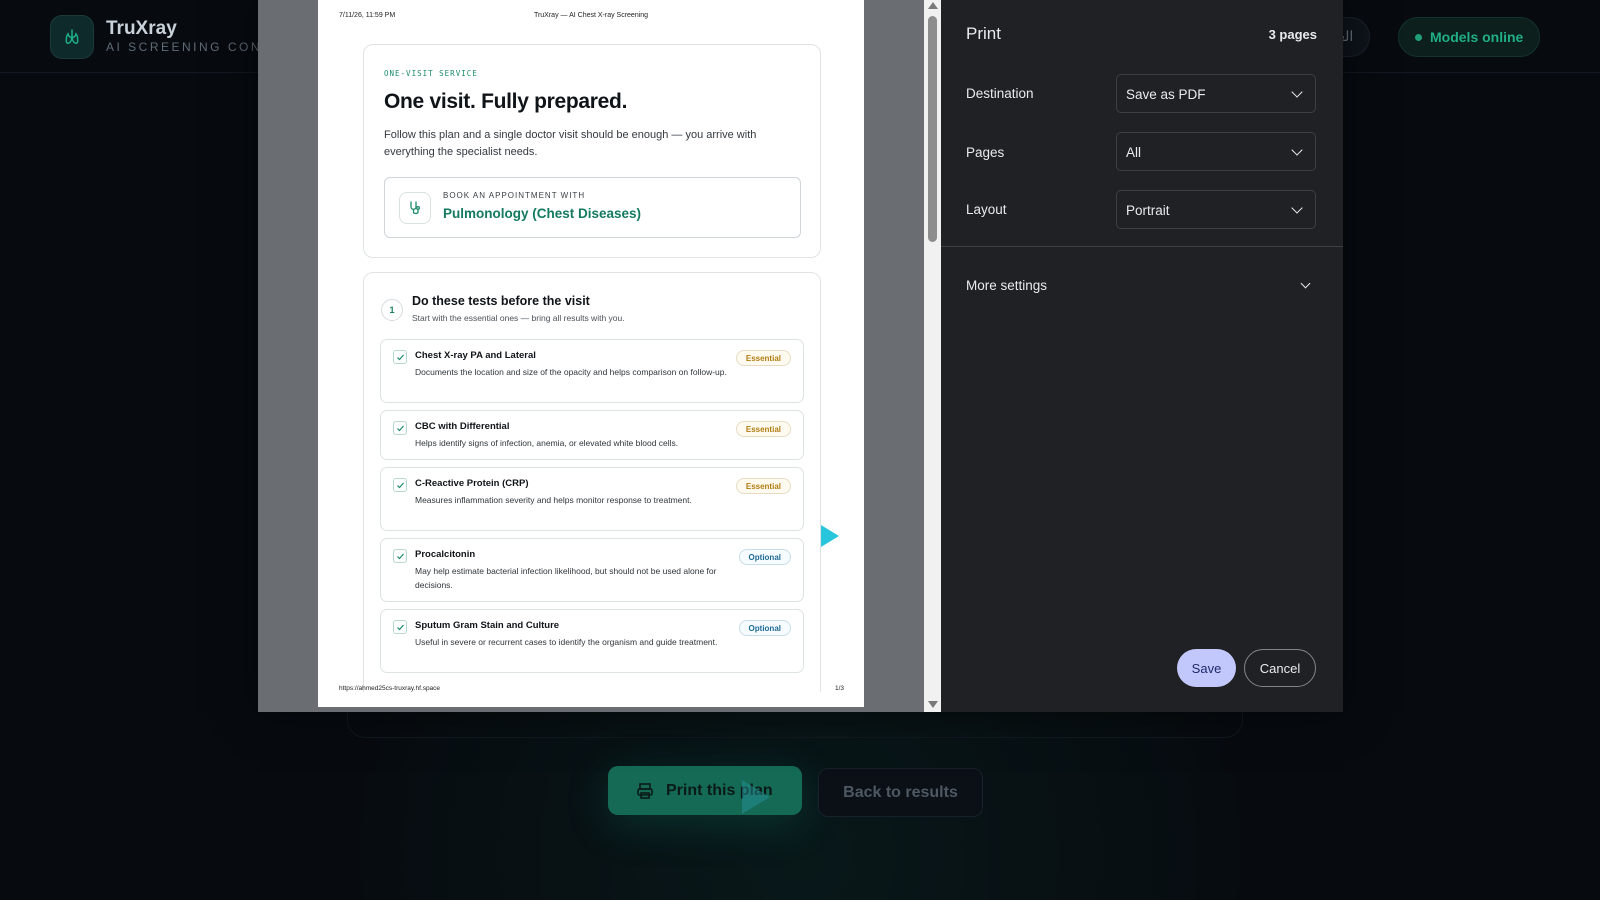 The height and width of the screenshot is (900, 1600). What do you see at coordinates (1000, 93) in the screenshot?
I see `destination-label: Destination` at bounding box center [1000, 93].